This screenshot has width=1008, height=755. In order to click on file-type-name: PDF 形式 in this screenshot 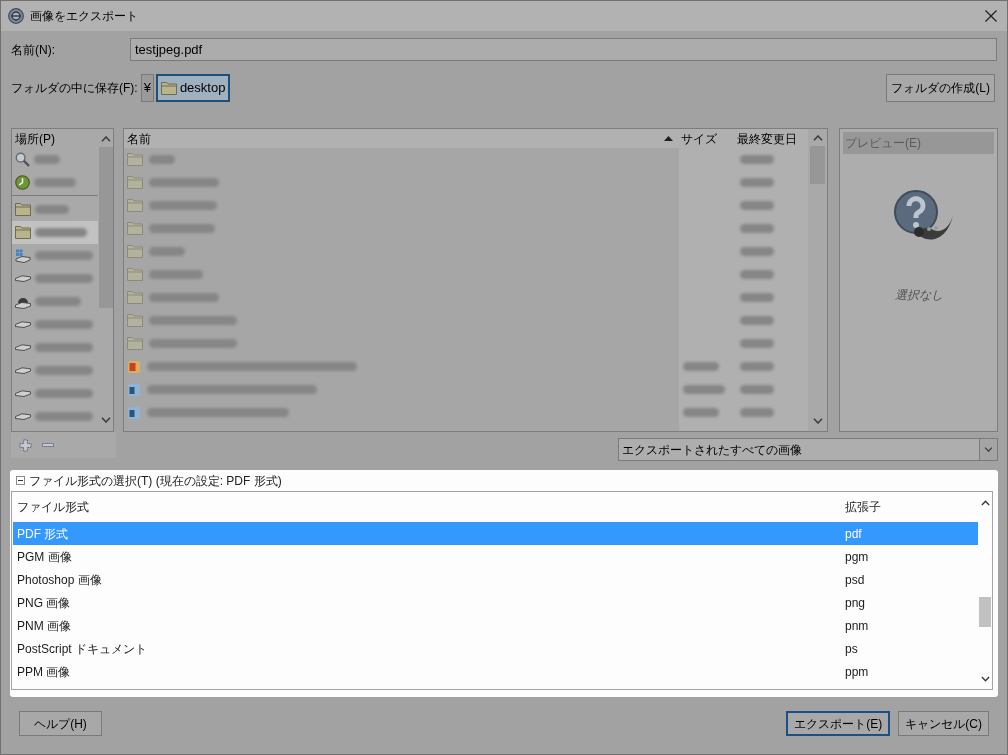, I will do `click(43, 534)`.